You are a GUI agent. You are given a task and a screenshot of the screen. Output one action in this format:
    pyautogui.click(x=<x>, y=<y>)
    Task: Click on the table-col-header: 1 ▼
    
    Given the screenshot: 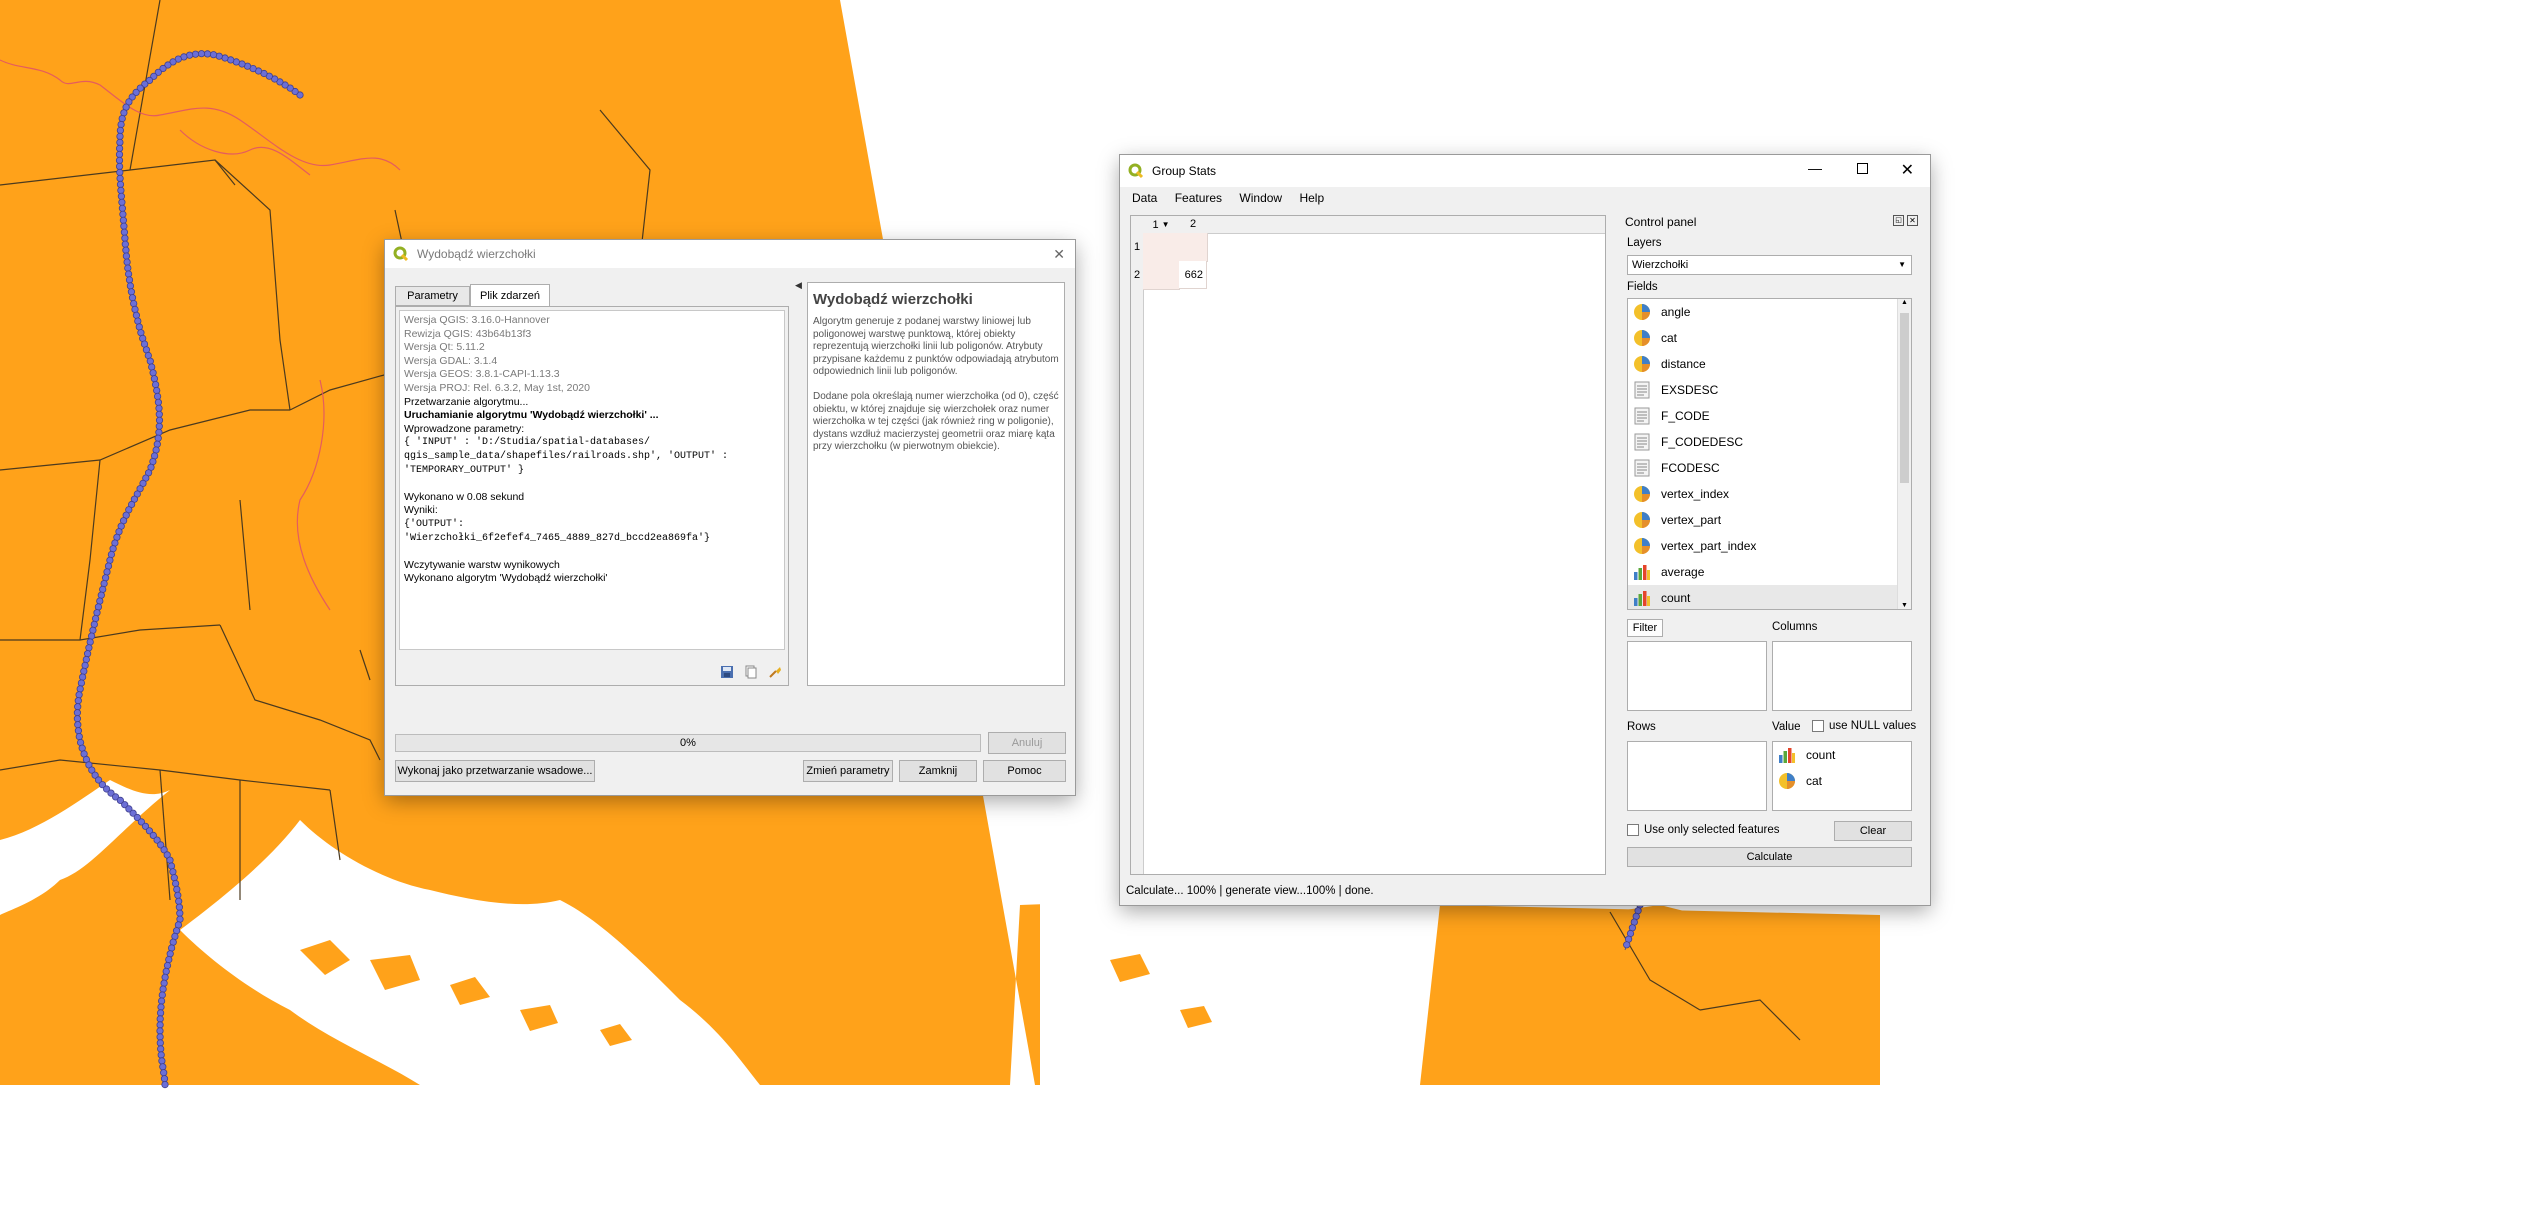 What is the action you would take?
    pyautogui.click(x=1161, y=225)
    